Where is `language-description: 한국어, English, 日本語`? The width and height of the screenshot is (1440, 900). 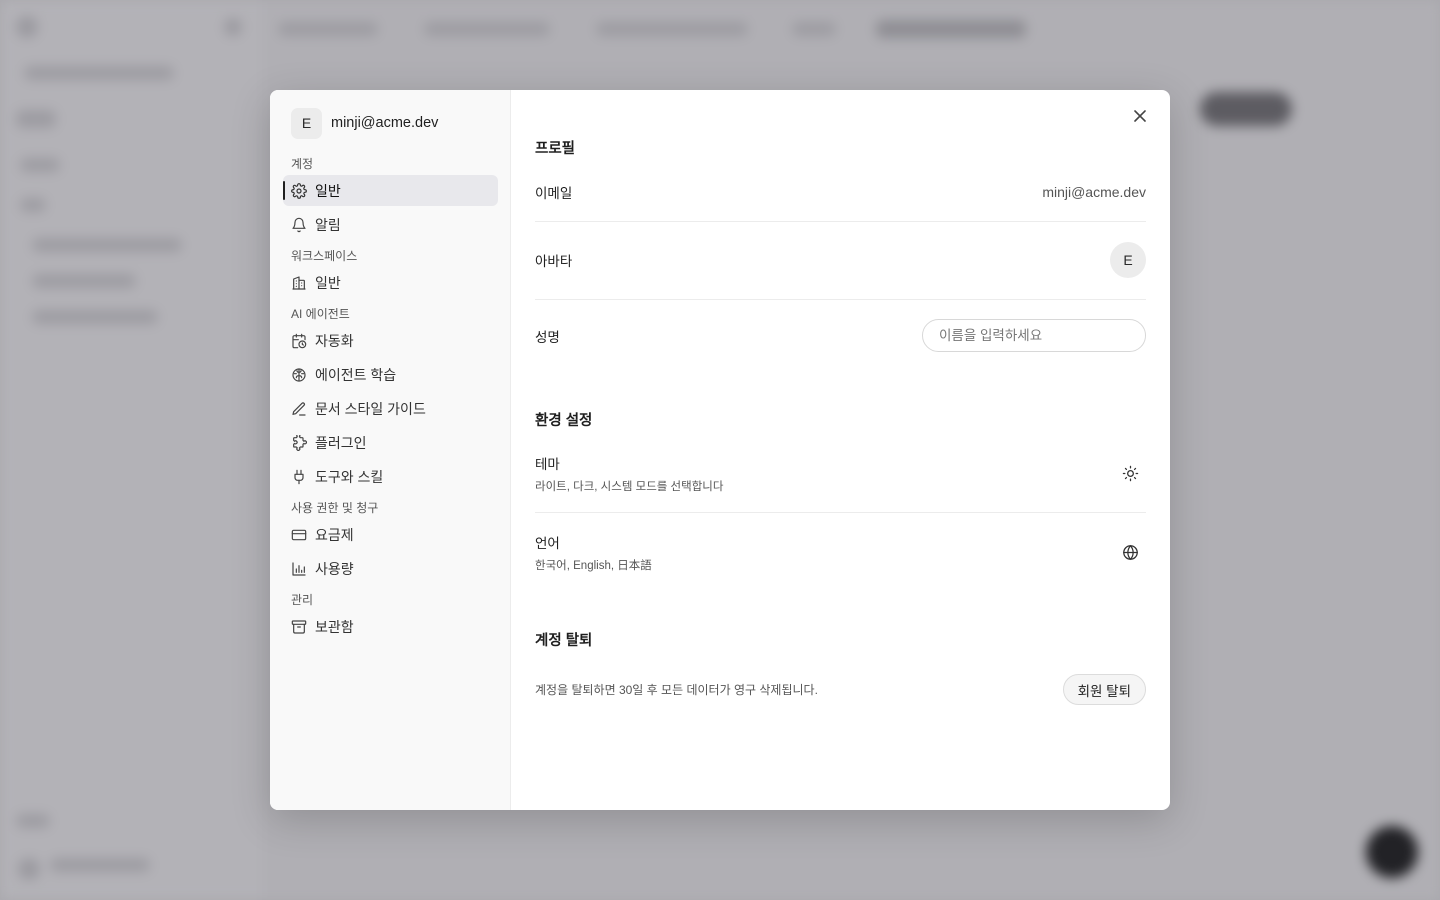 language-description: 한국어, English, 日本語 is located at coordinates (593, 565).